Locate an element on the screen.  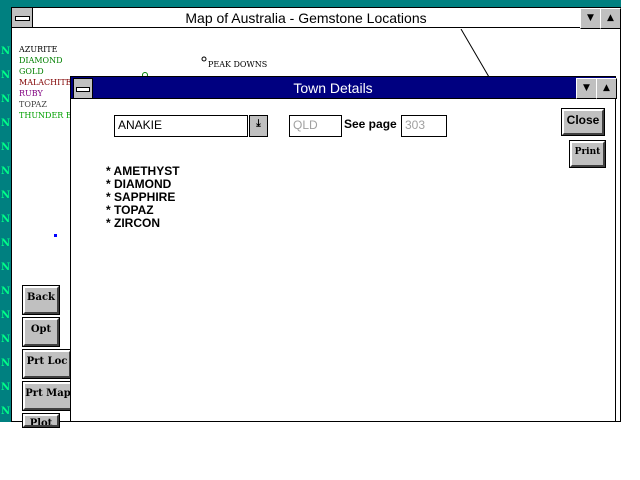
dialog-maximize-button: ▲ is located at coordinates (606, 88).